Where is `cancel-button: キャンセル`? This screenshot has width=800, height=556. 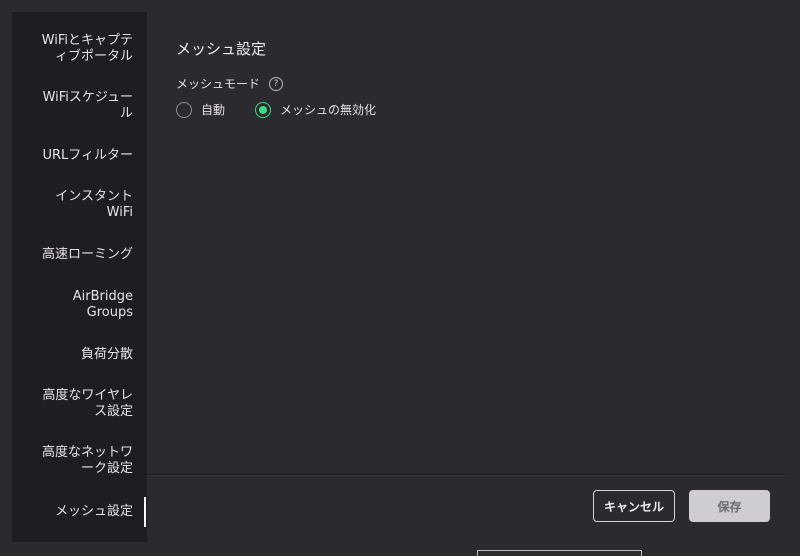 cancel-button: キャンセル is located at coordinates (634, 506).